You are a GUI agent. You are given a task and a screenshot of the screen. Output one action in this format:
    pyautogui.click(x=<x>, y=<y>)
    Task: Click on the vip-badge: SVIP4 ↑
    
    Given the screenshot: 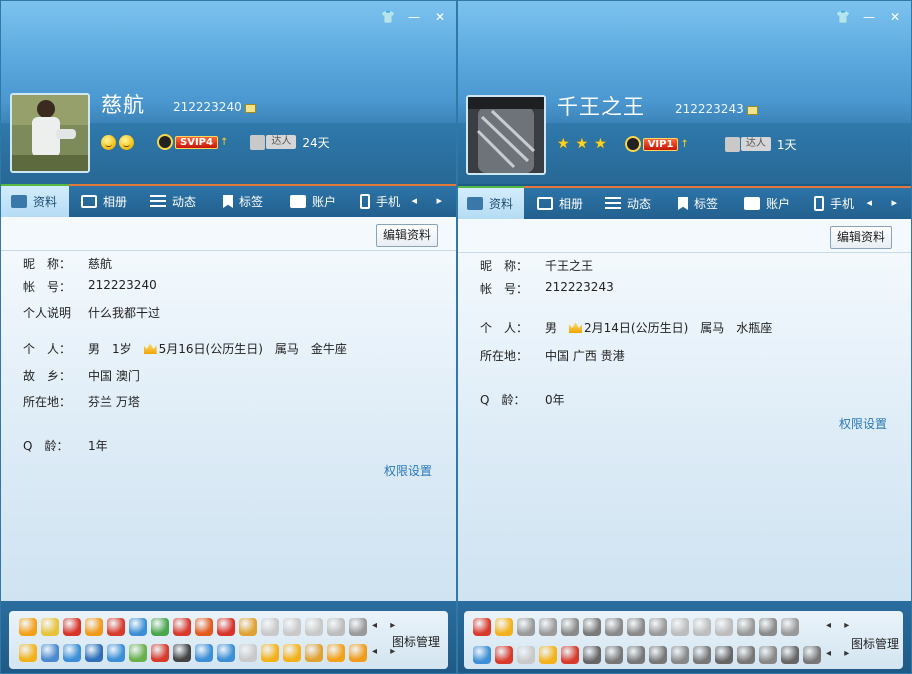 What is the action you would take?
    pyautogui.click(x=192, y=142)
    